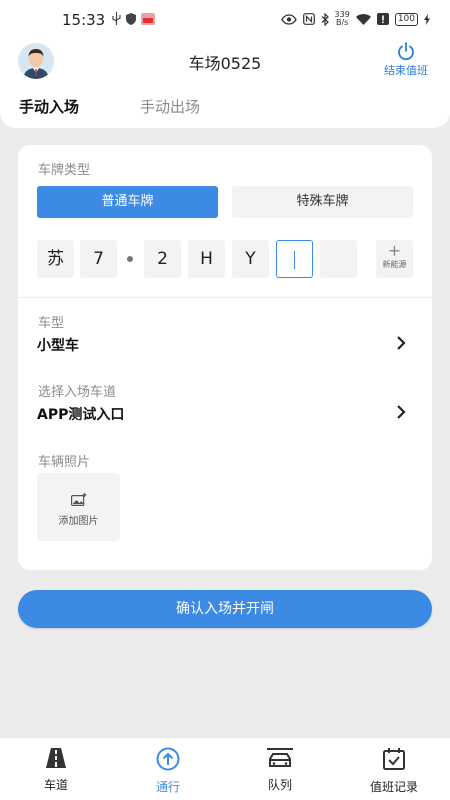  Describe the element at coordinates (322, 202) in the screenshot. I see `plate-type-special-button: 特殊车牌` at that location.